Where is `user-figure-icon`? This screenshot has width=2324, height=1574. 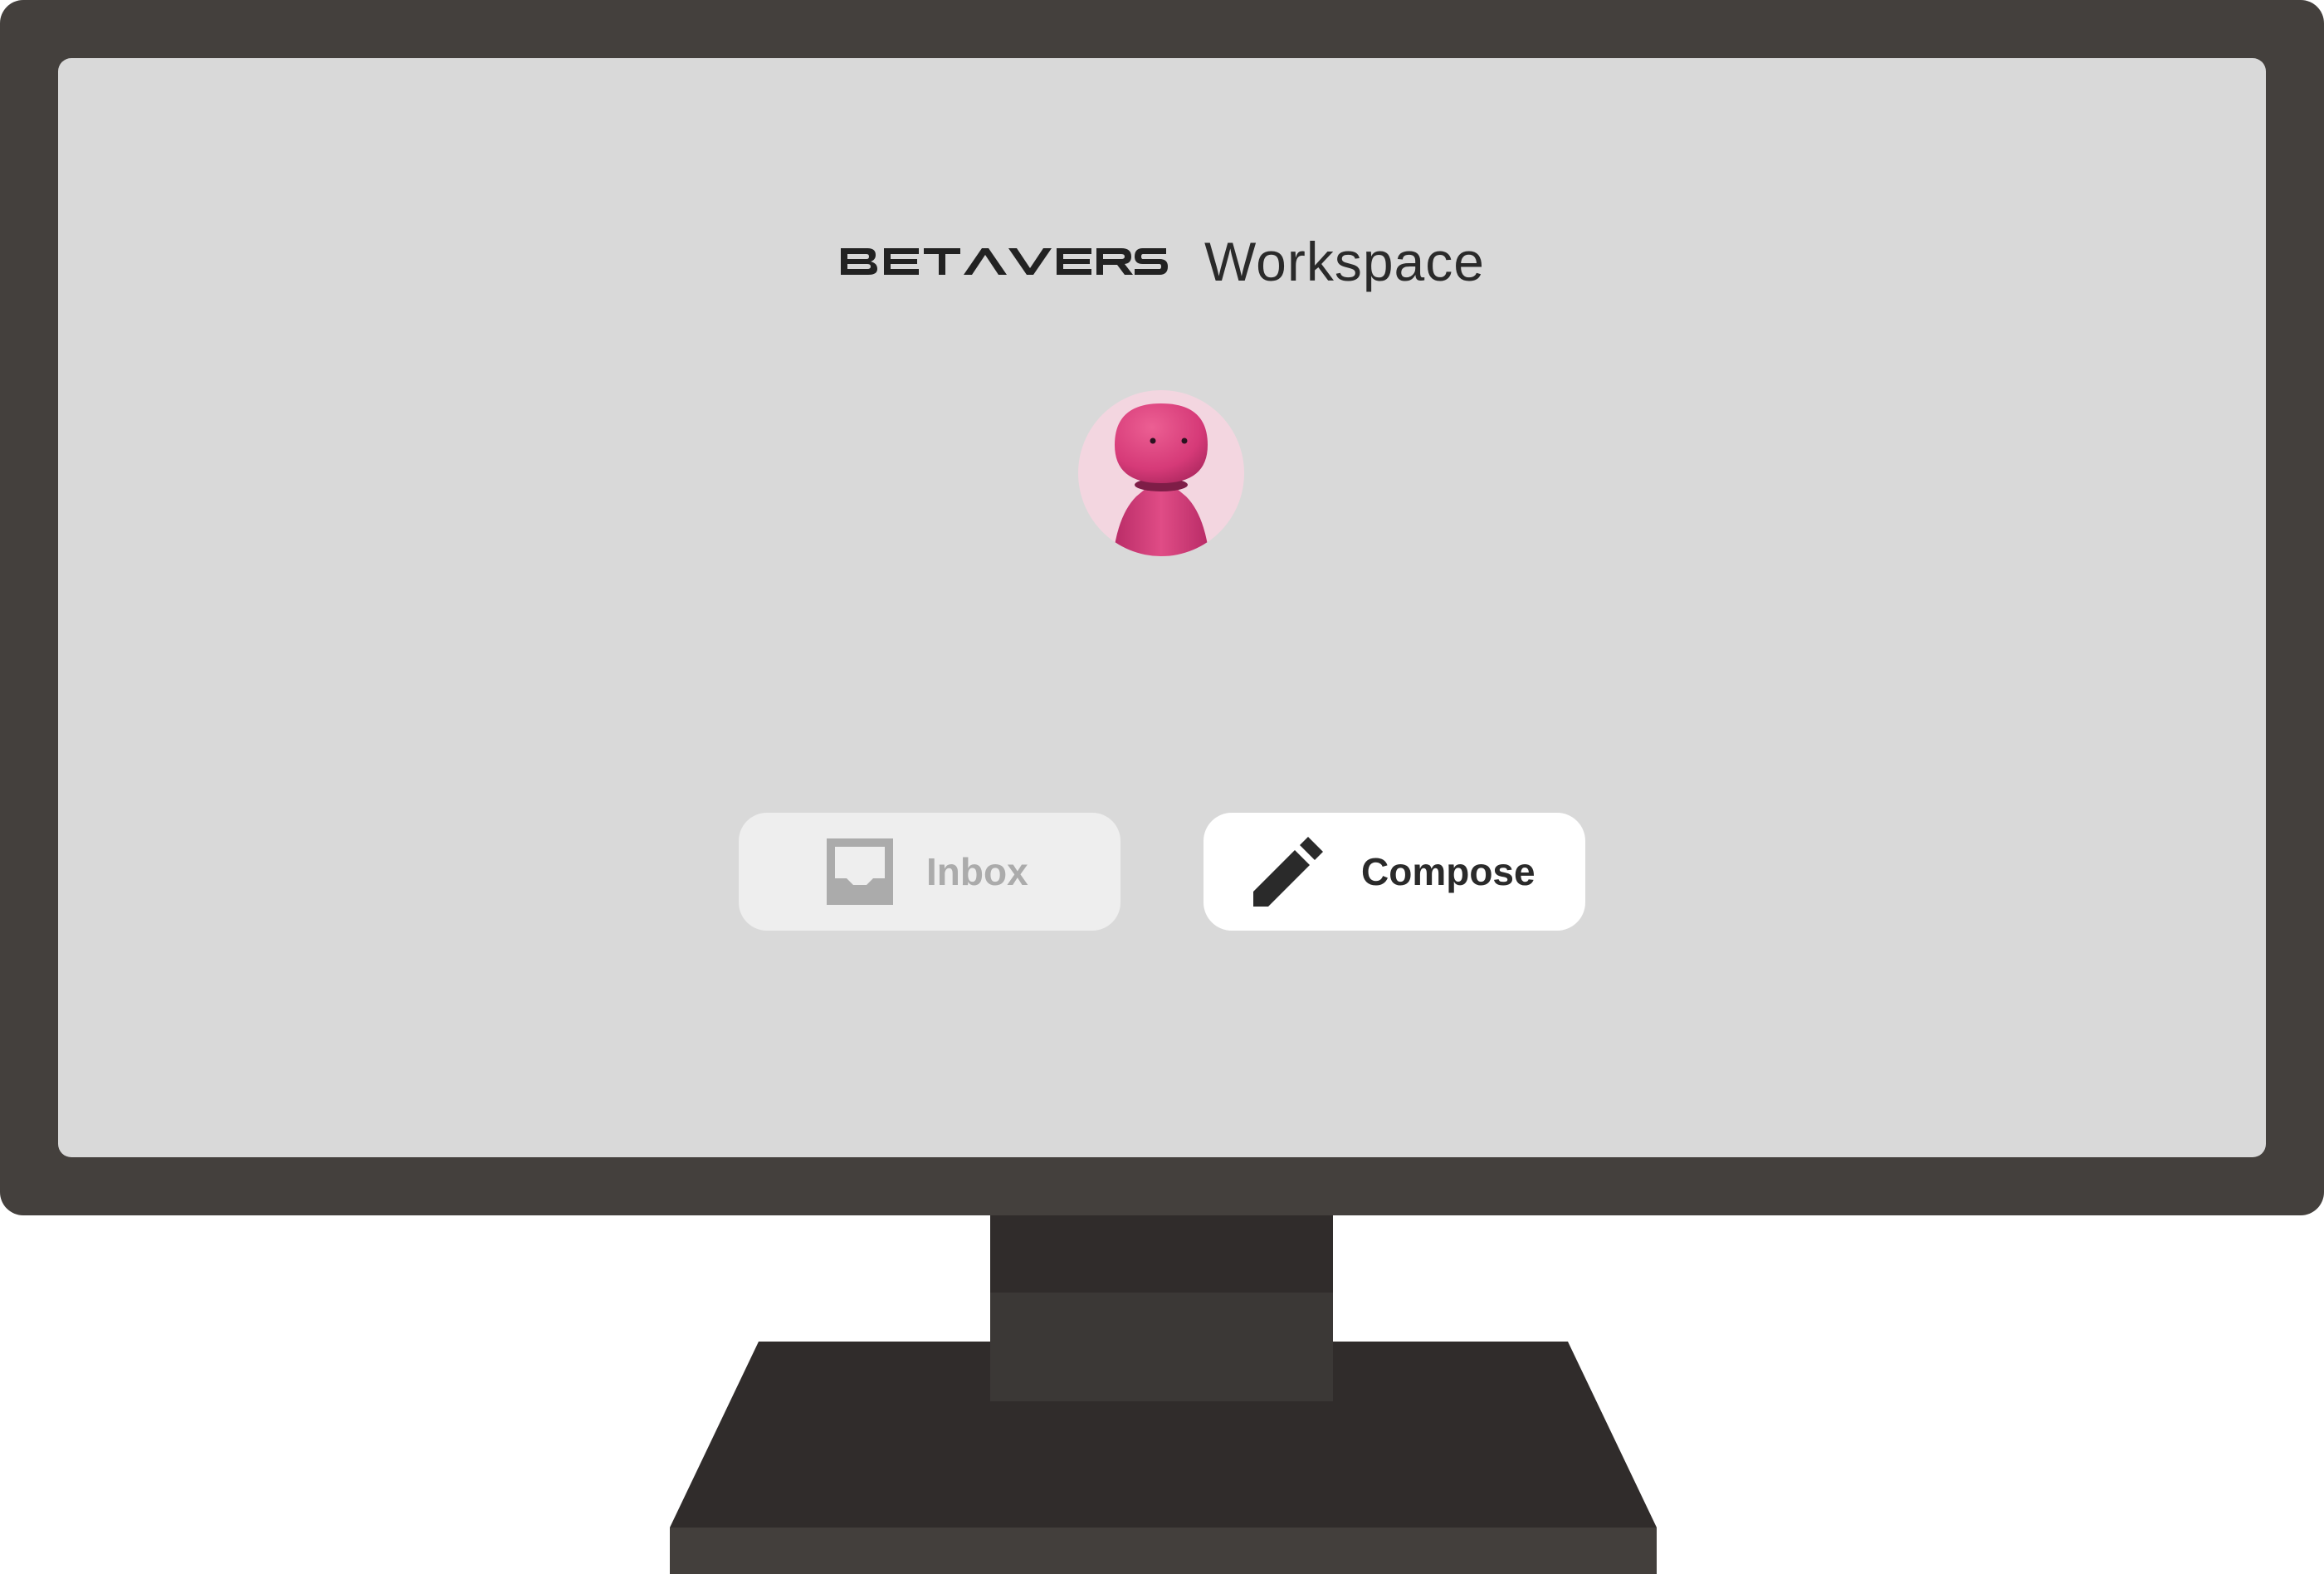 user-figure-icon is located at coordinates (1161, 479).